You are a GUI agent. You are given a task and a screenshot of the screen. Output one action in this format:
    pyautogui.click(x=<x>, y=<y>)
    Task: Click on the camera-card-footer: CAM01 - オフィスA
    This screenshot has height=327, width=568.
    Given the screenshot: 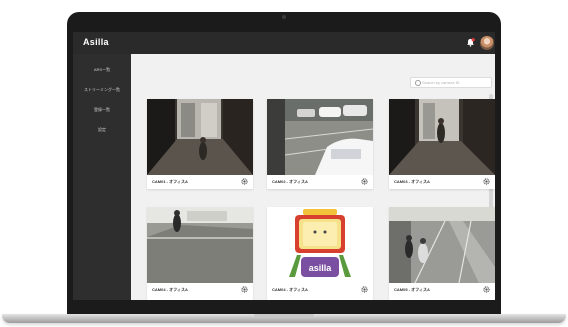 What is the action you would take?
    pyautogui.click(x=200, y=182)
    